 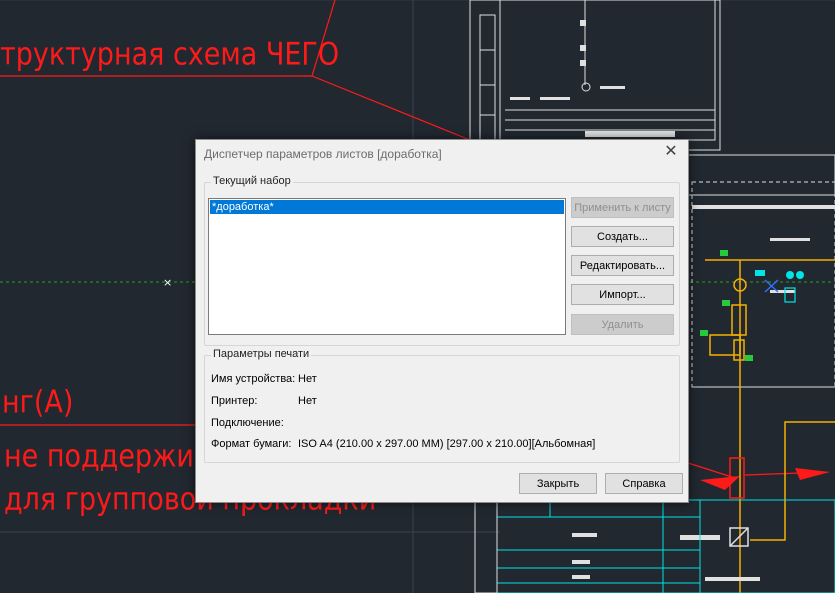 I want to click on apply-to-layout-button: Применить к листу, so click(x=622, y=207).